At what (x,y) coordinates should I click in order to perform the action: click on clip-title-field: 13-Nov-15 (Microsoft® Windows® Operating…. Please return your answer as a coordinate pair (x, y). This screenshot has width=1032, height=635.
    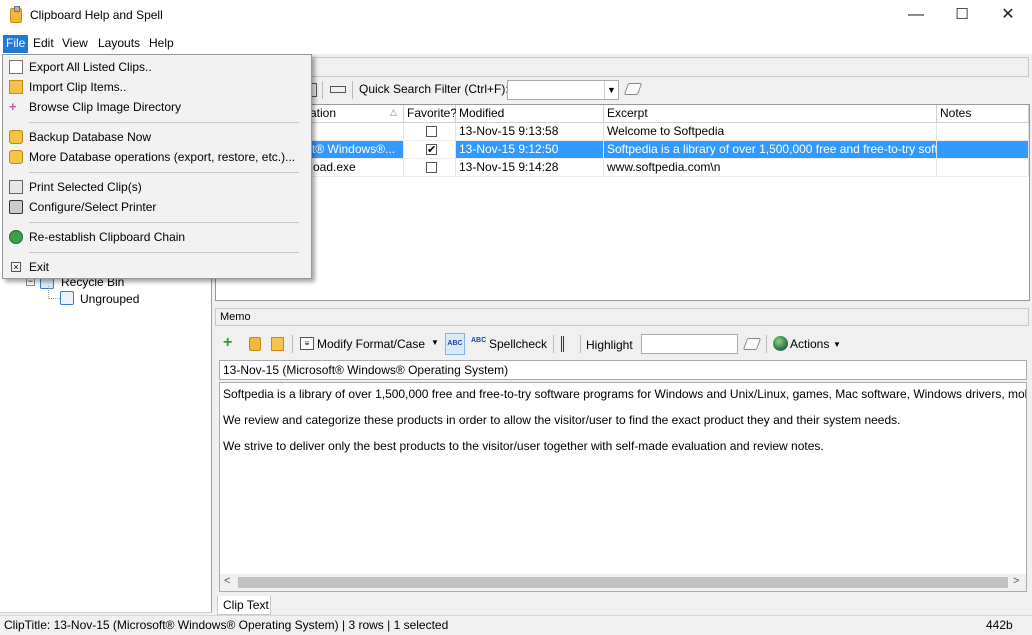
    Looking at the image, I should click on (623, 370).